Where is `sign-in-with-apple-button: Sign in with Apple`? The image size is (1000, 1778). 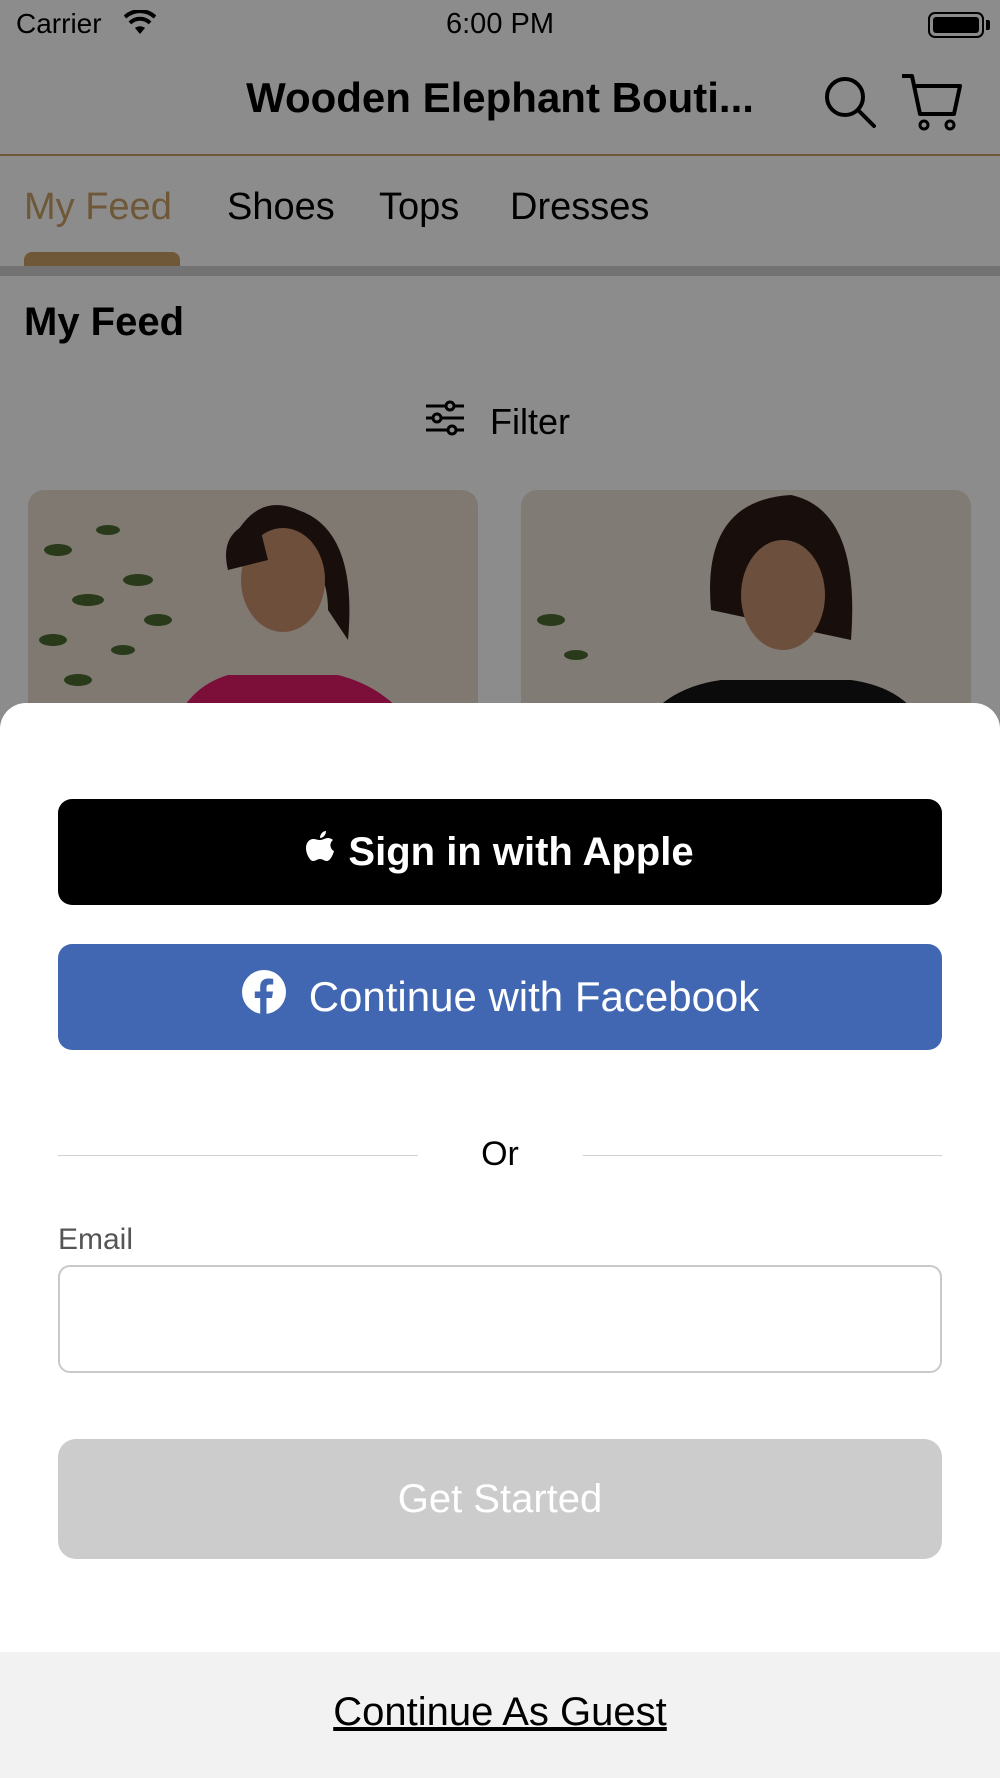
sign-in-with-apple-button: Sign in with Apple is located at coordinates (500, 852).